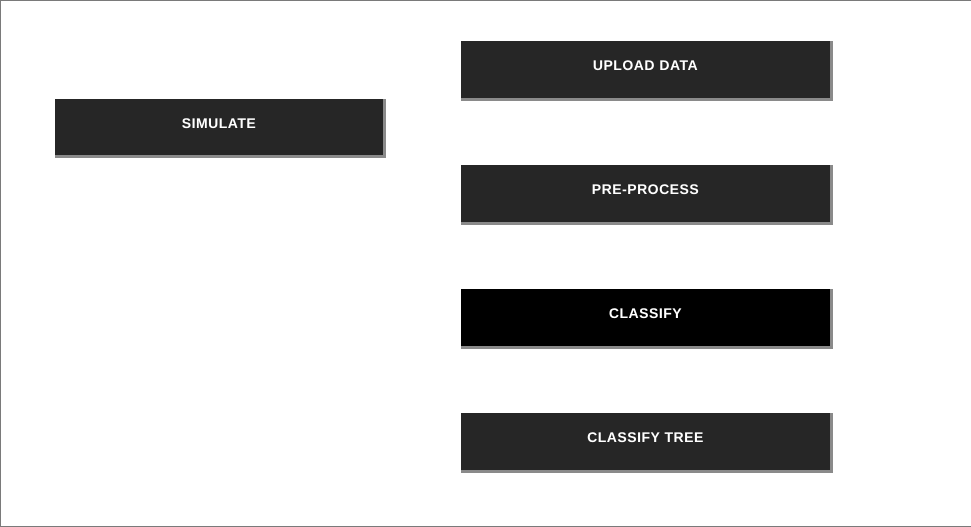 This screenshot has width=971, height=527. What do you see at coordinates (647, 319) in the screenshot?
I see `action-button: CLASSIFY` at bounding box center [647, 319].